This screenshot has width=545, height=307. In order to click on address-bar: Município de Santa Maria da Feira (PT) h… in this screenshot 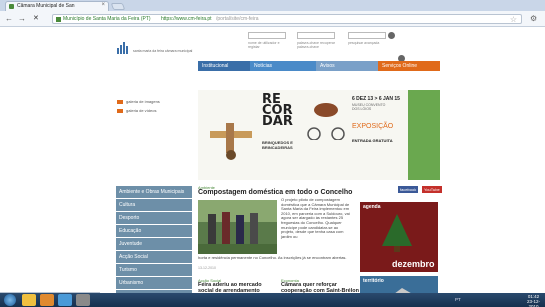, I will do `click(287, 19)`.